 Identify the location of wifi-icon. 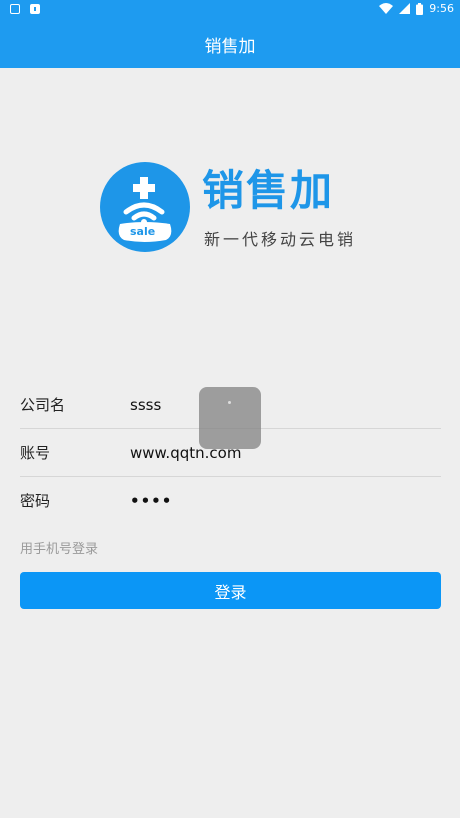
(386, 8).